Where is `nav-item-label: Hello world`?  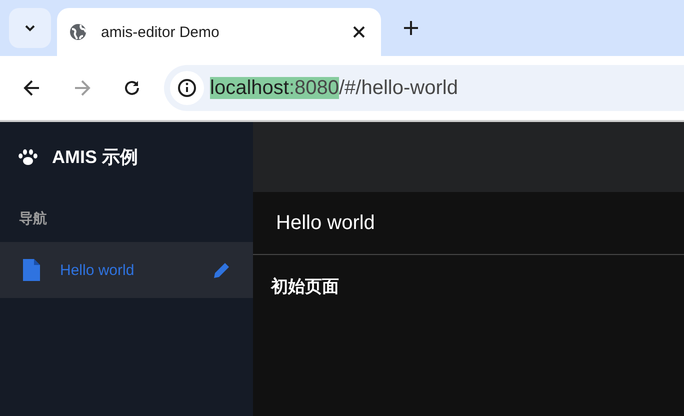 nav-item-label: Hello world is located at coordinates (98, 270).